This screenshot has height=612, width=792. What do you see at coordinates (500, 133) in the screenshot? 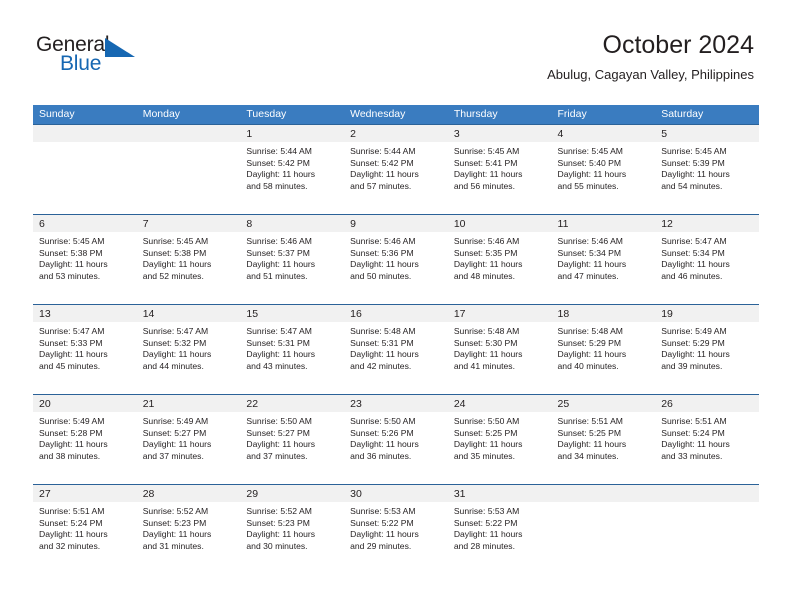
I see `day-number-3: 3` at bounding box center [500, 133].